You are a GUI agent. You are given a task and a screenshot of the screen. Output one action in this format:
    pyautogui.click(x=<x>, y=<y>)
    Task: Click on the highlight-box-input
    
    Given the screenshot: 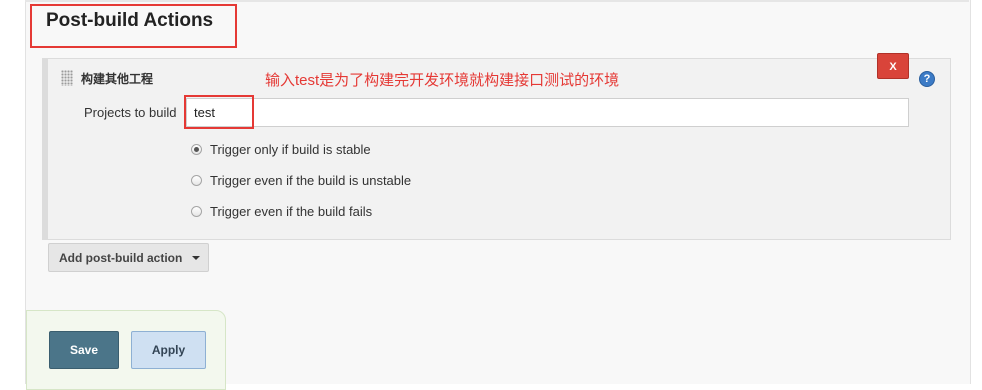 What is the action you would take?
    pyautogui.click(x=219, y=112)
    